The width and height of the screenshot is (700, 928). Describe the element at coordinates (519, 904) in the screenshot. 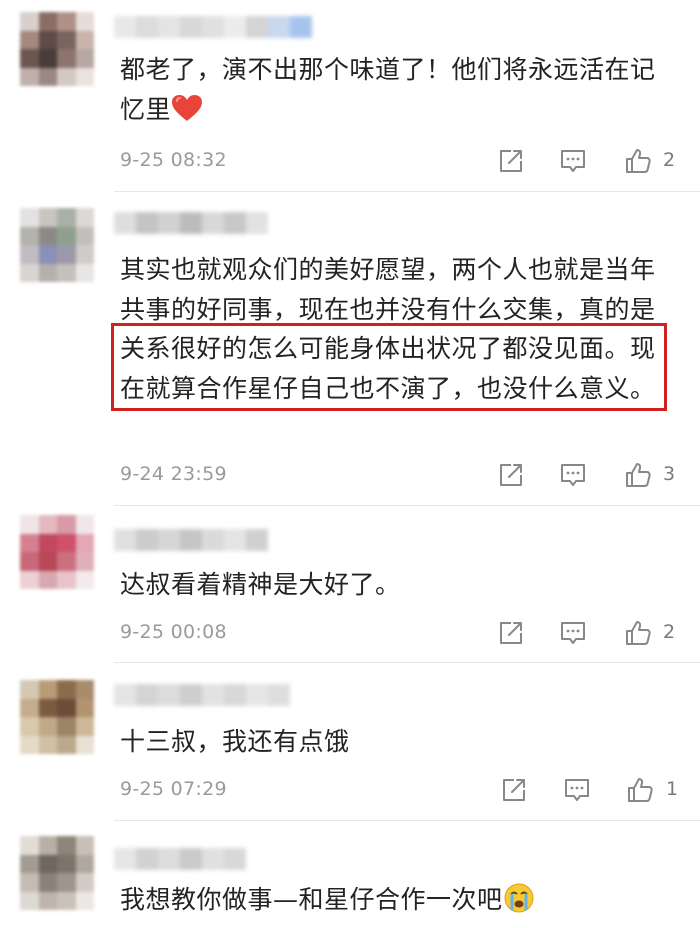

I see `crying-emoji-icon` at that location.